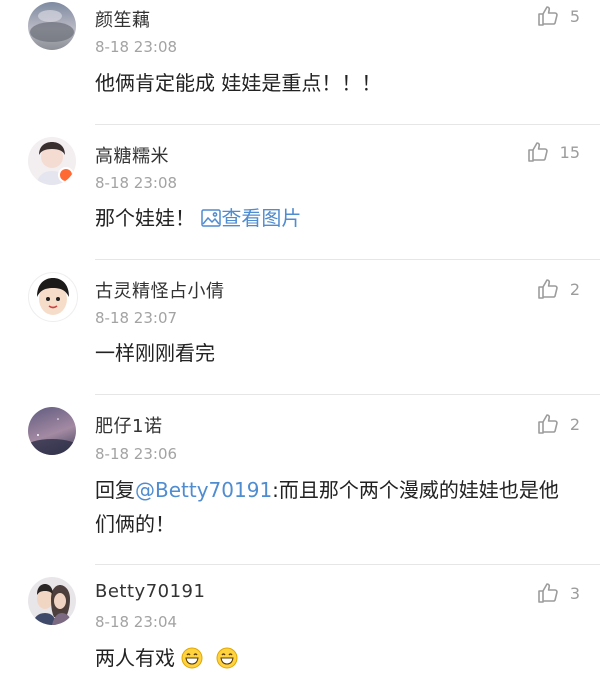 Image resolution: width=600 pixels, height=675 pixels. Describe the element at coordinates (132, 155) in the screenshot. I see `comment-author: 高糖糯米` at that location.